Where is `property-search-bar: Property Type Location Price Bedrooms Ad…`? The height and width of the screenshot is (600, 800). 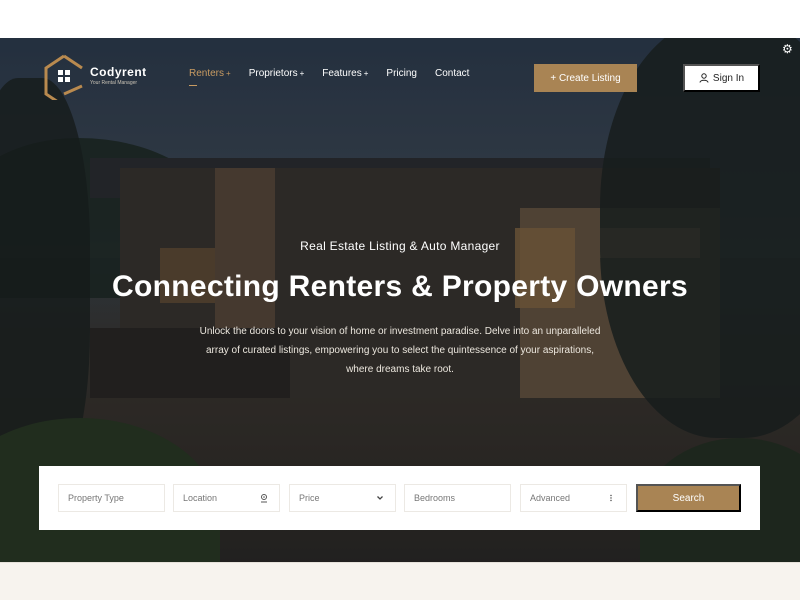
property-search-bar: Property Type Location Price Bedrooms Ad… is located at coordinates (399, 498).